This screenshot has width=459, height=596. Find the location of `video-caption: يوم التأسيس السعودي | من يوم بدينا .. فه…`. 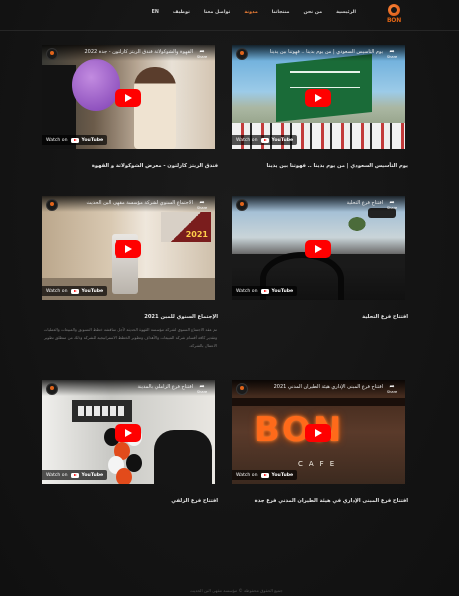

video-caption: يوم التأسيس السعودي | من يوم بدينا .. فه… is located at coordinates (337, 166).